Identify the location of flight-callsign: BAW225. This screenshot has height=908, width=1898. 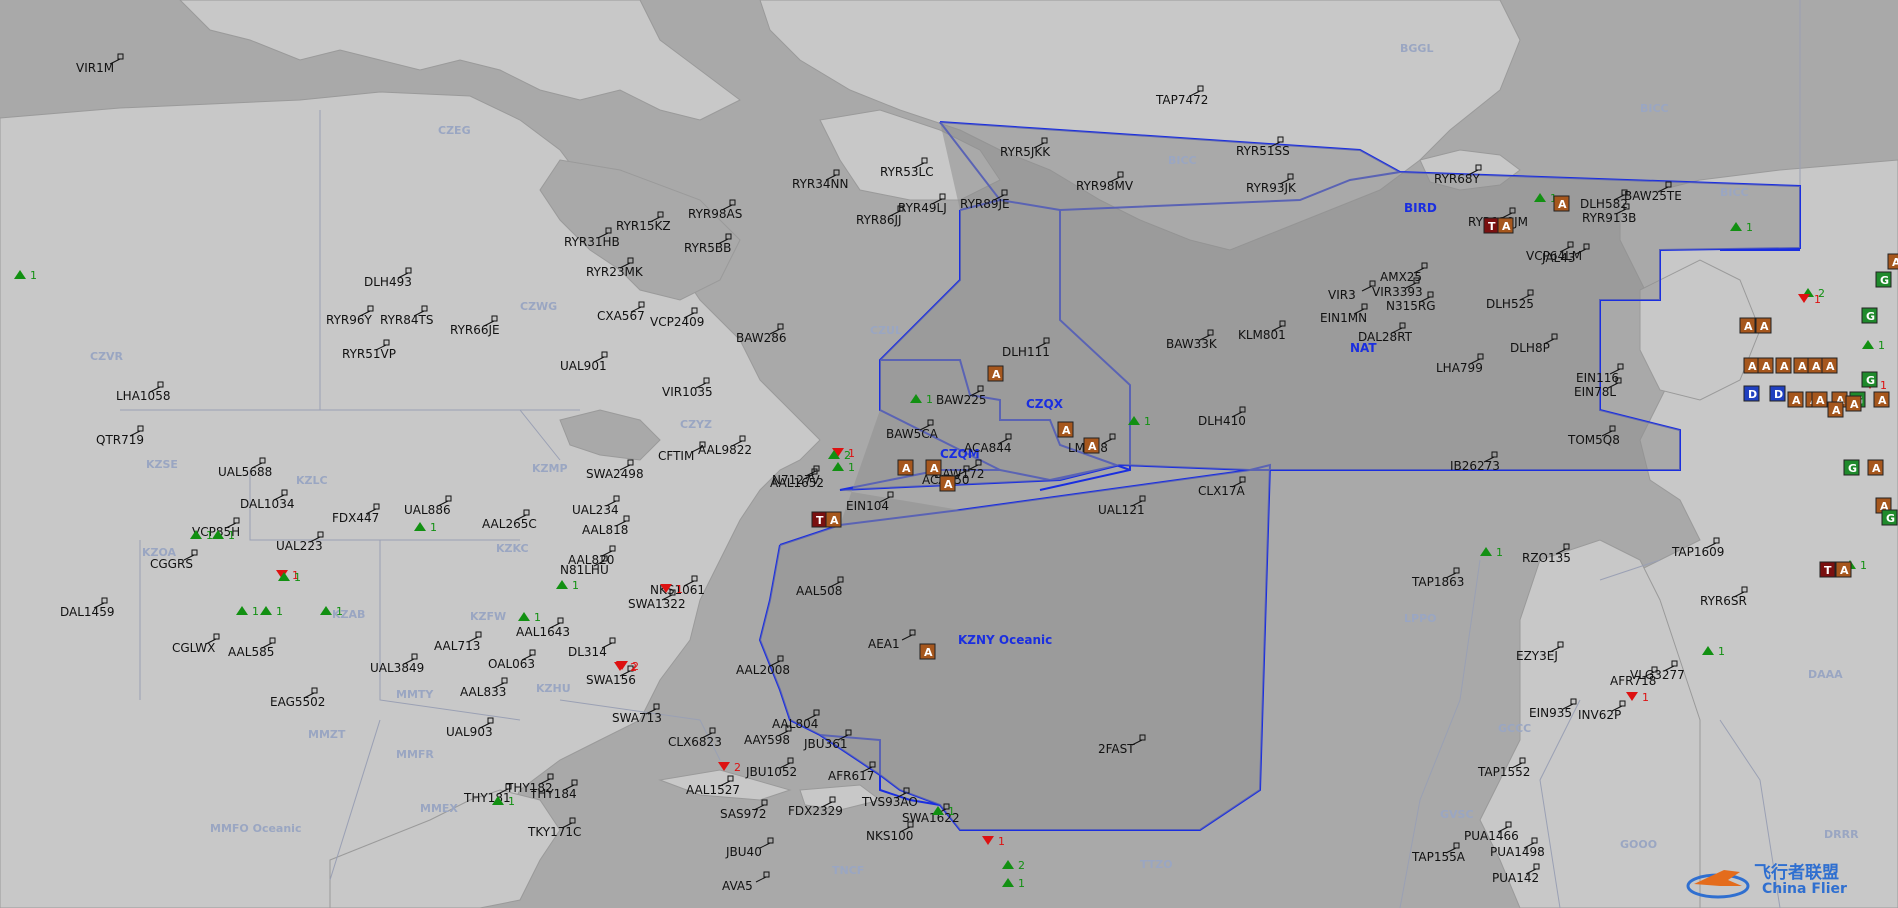
(961, 400).